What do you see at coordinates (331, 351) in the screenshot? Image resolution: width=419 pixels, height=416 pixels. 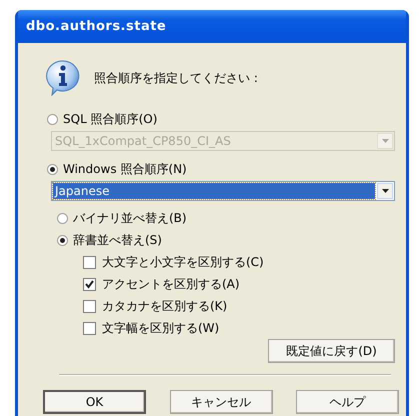 I see `reset-defaults-button: 既定値に戻す(D)` at bounding box center [331, 351].